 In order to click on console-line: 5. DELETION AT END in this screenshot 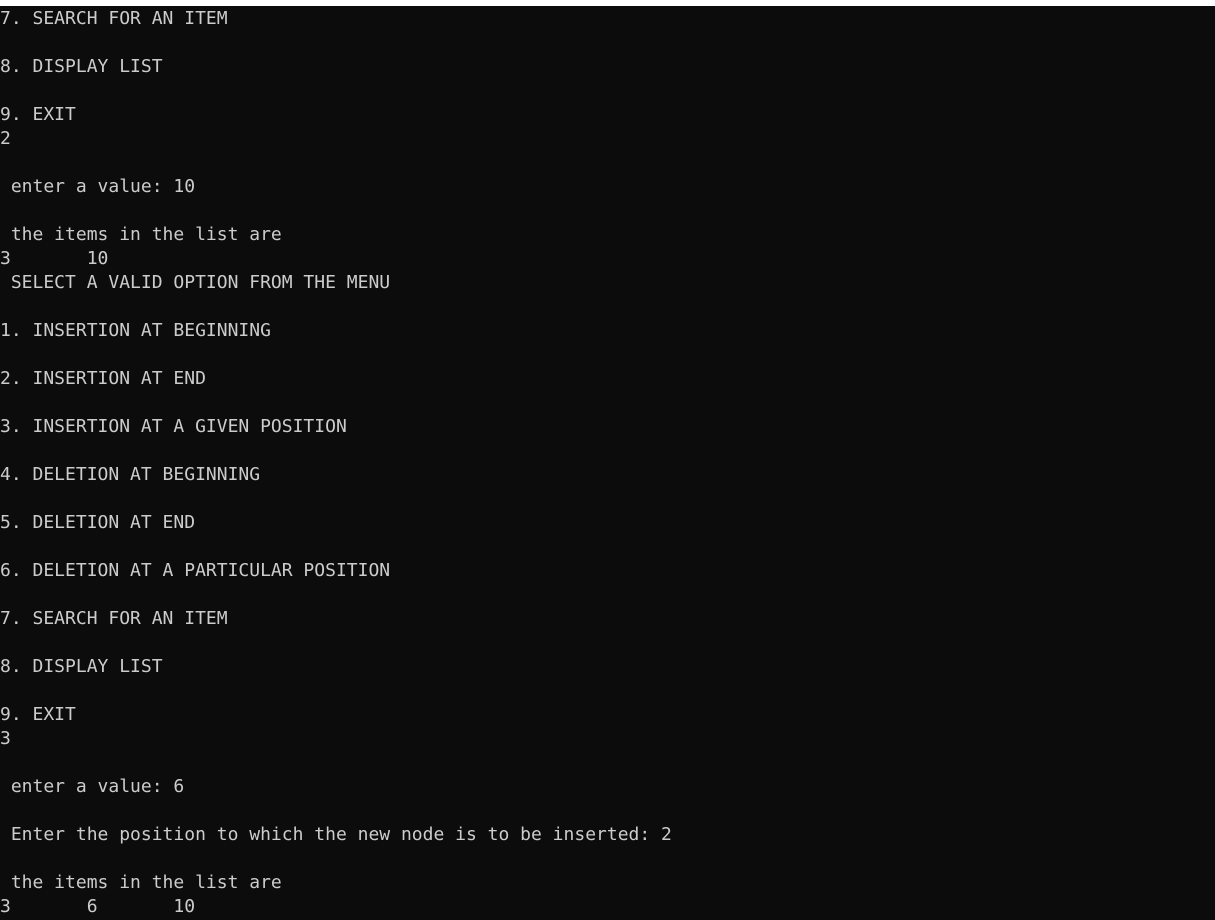, I will do `click(98, 522)`.